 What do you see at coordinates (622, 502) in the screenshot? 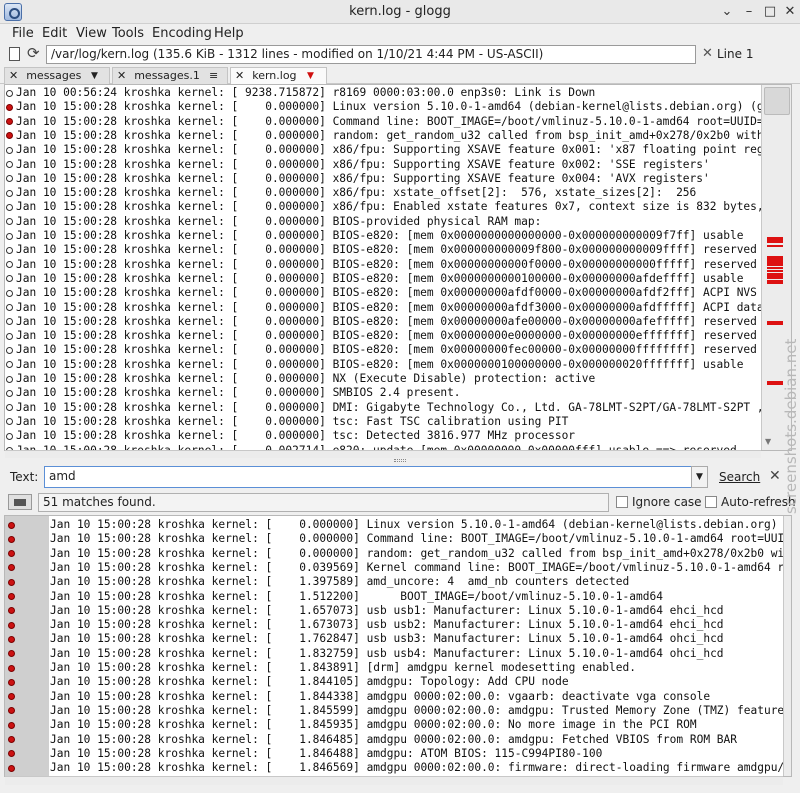
I see `ignore-case-checkbox` at bounding box center [622, 502].